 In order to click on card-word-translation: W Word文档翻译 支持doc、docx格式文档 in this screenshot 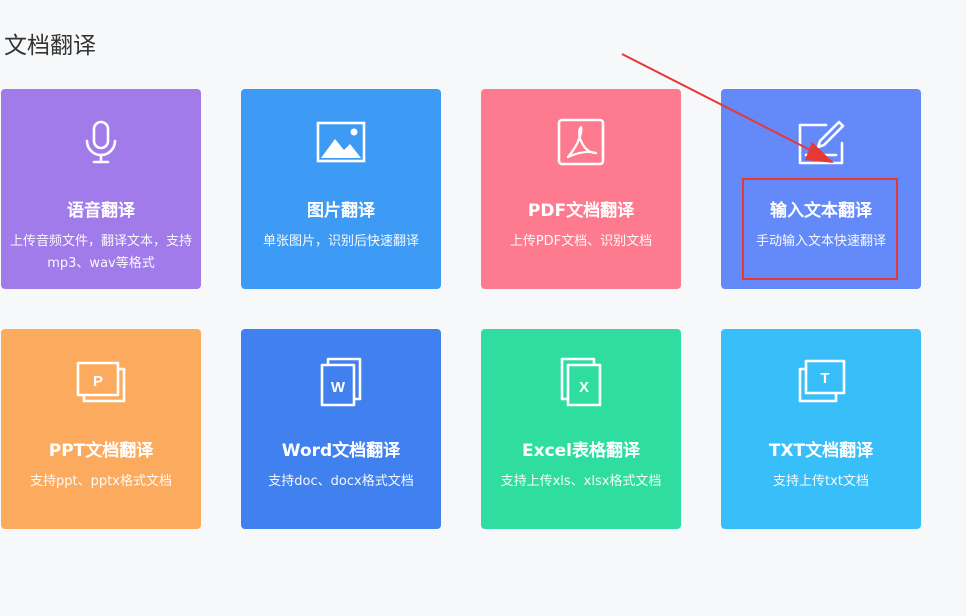, I will do `click(341, 429)`.